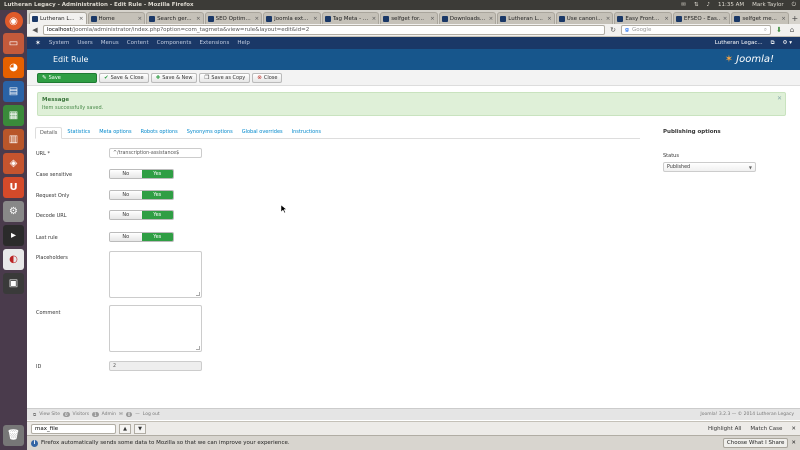  What do you see at coordinates (350, 18) in the screenshot?
I see `browser-tab: Tag Meta - ... ×` at bounding box center [350, 18].